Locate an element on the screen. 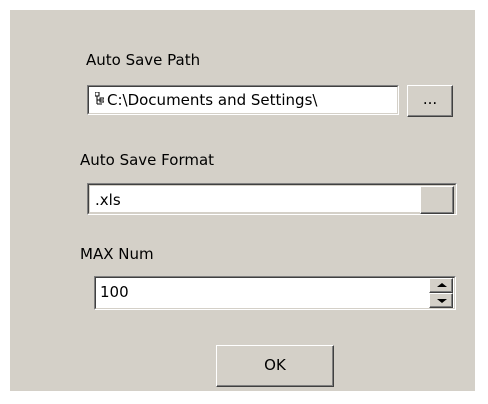 This screenshot has height=404, width=488. max-num-stepper: 100 is located at coordinates (275, 293).